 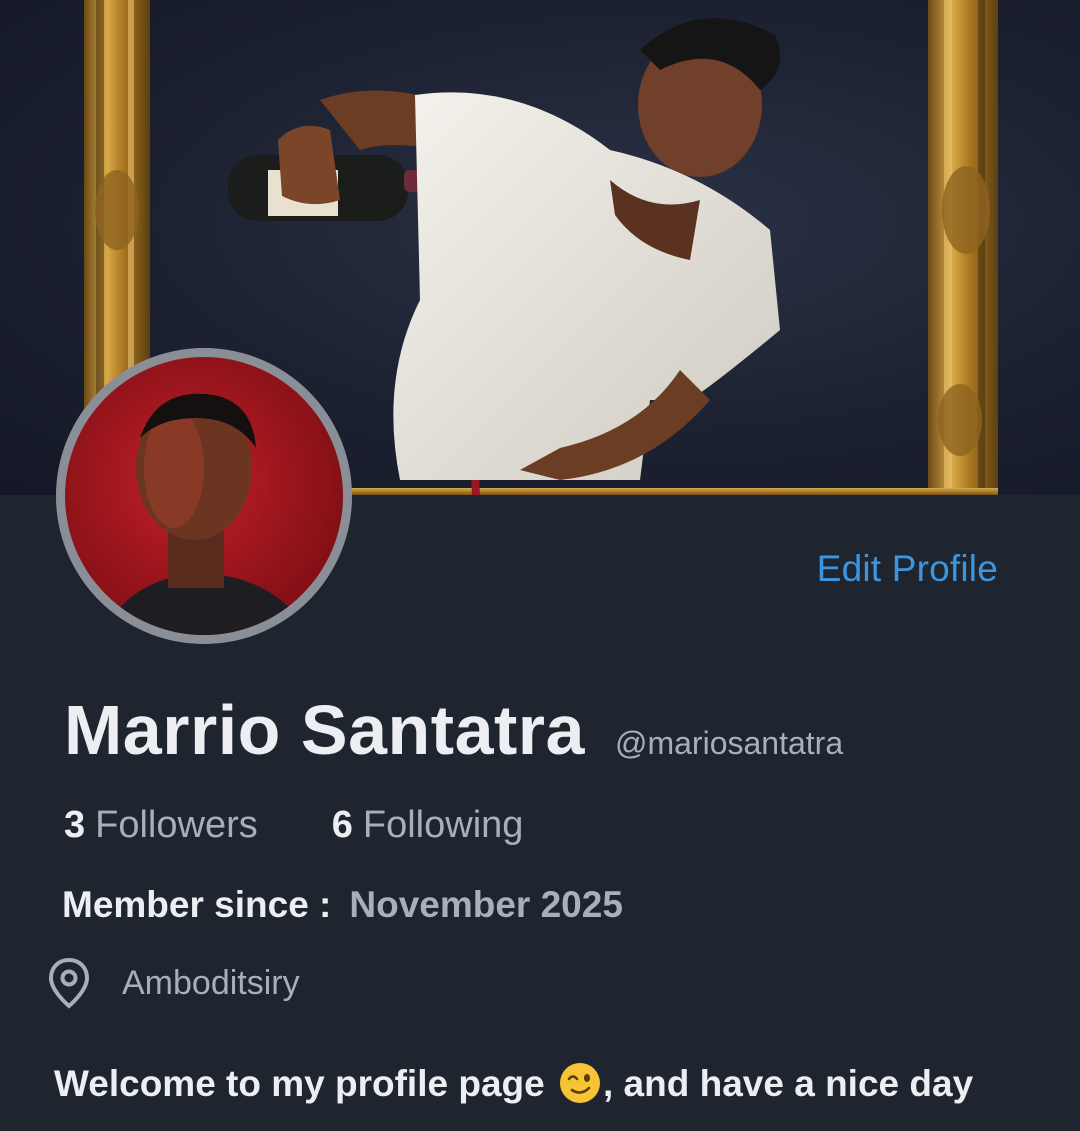 What do you see at coordinates (324, 730) in the screenshot?
I see `display-name: Marrio Santatra` at bounding box center [324, 730].